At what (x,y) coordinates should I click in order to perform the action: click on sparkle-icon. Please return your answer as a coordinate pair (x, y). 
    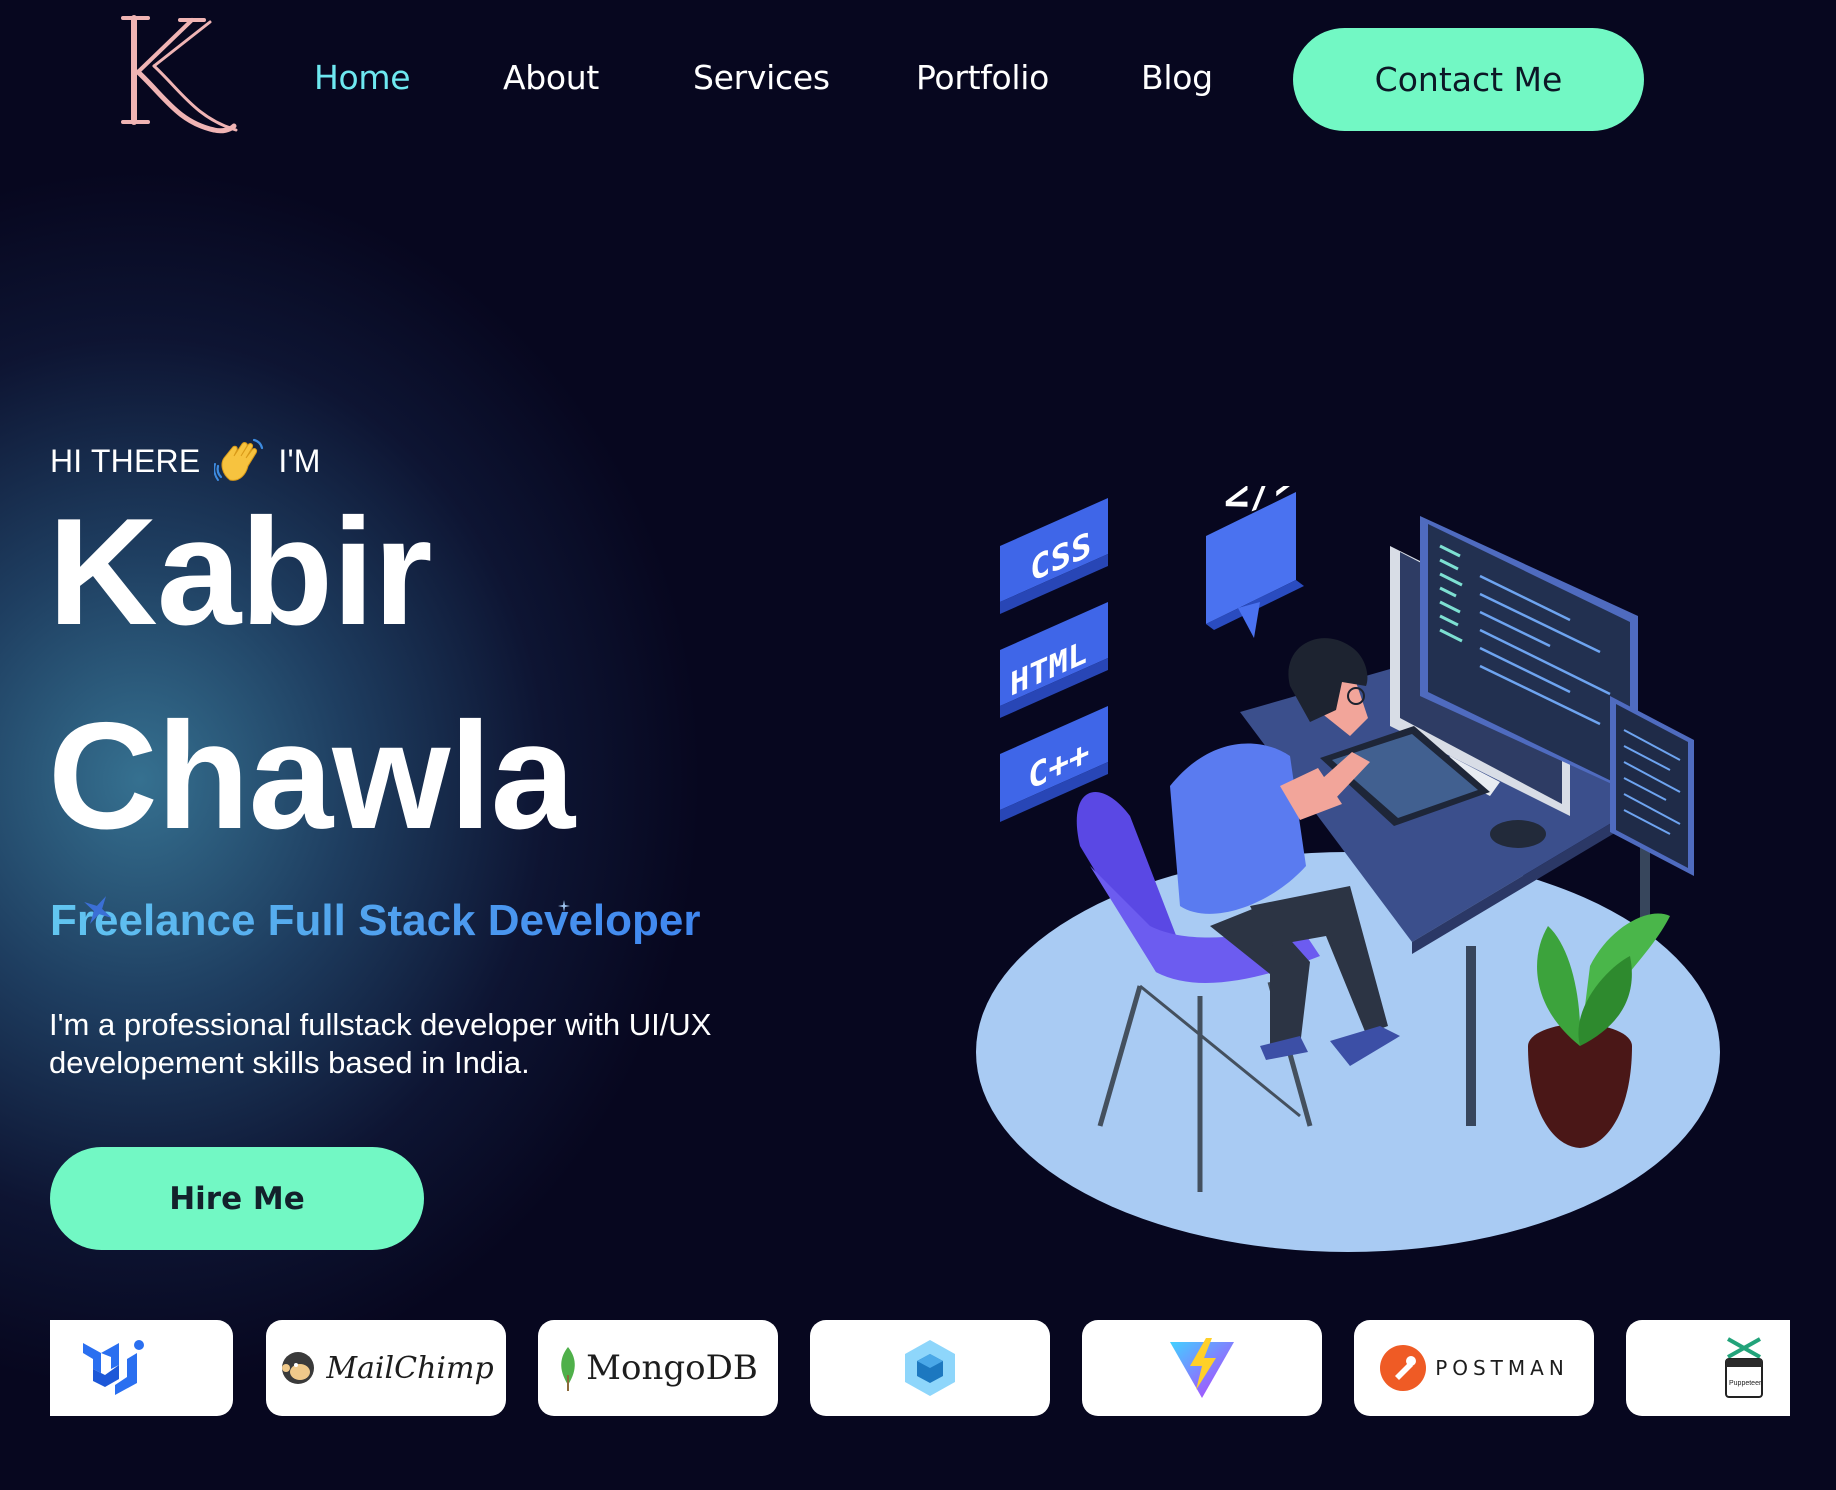
    Looking at the image, I should click on (98, 910).